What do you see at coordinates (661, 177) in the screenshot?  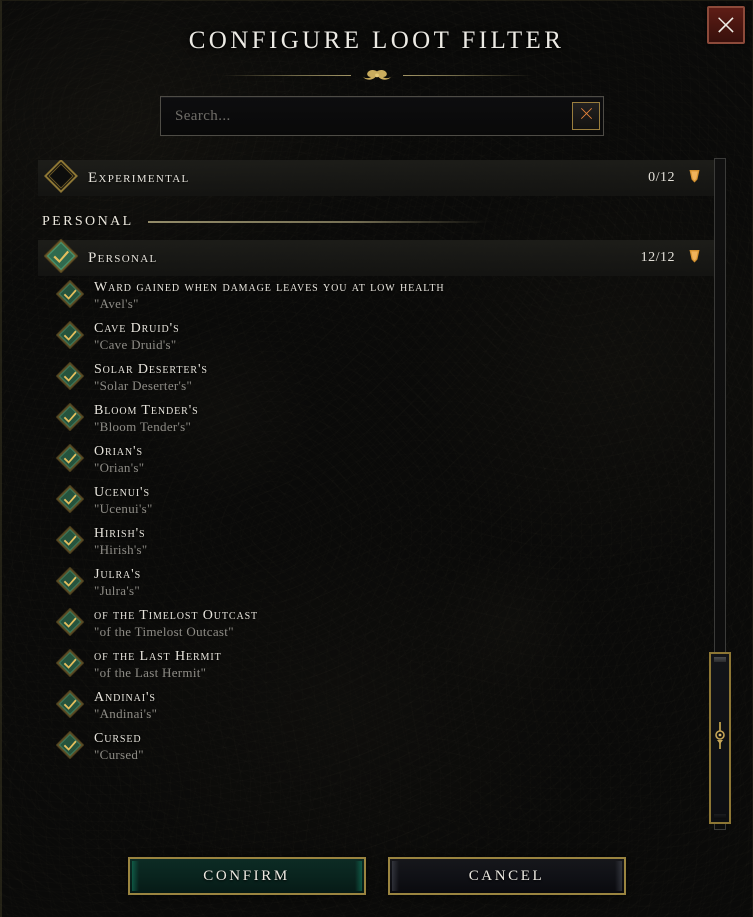 I see `group-count: 0/12` at bounding box center [661, 177].